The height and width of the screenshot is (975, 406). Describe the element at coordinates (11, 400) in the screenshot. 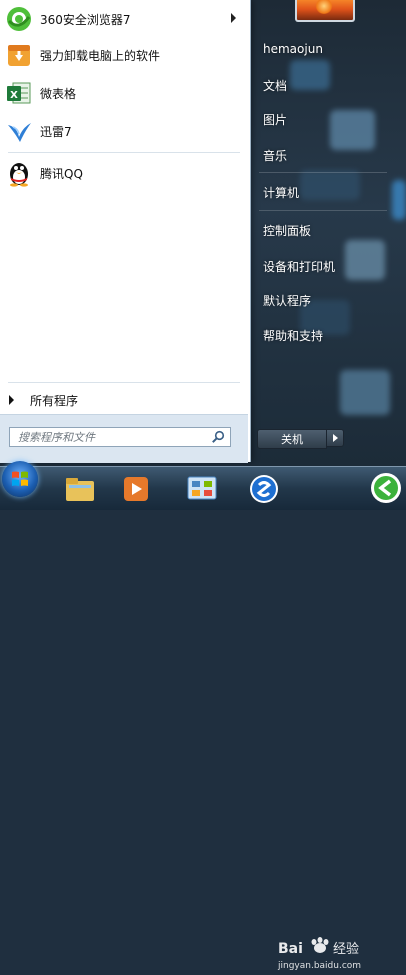

I see `expand-arrow-icon` at that location.